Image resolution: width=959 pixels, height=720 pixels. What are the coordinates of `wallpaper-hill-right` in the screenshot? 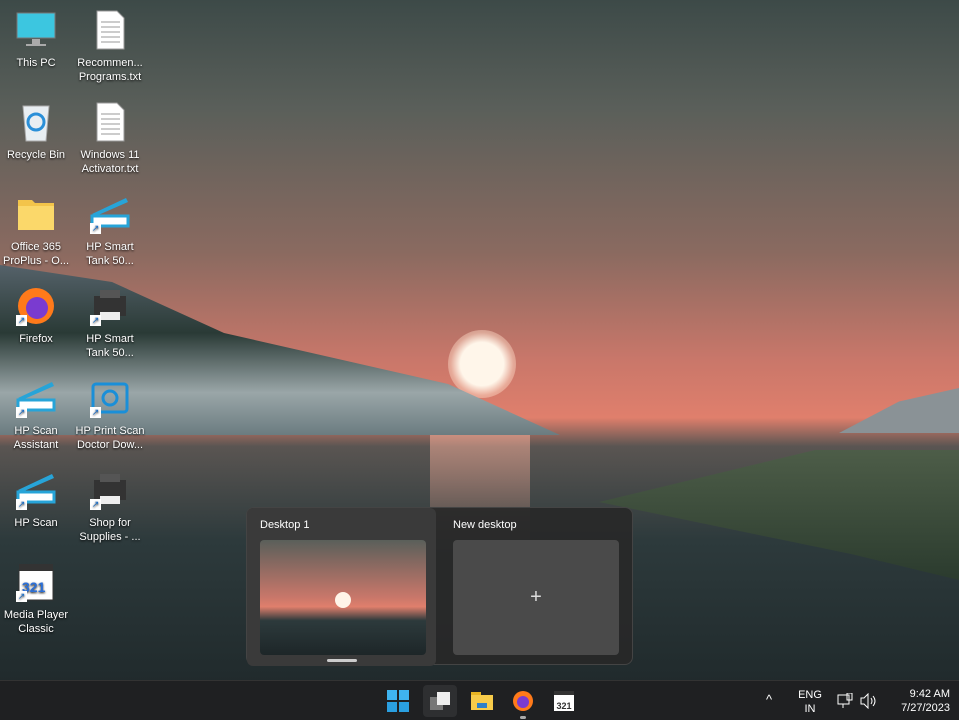 It's located at (899, 410).